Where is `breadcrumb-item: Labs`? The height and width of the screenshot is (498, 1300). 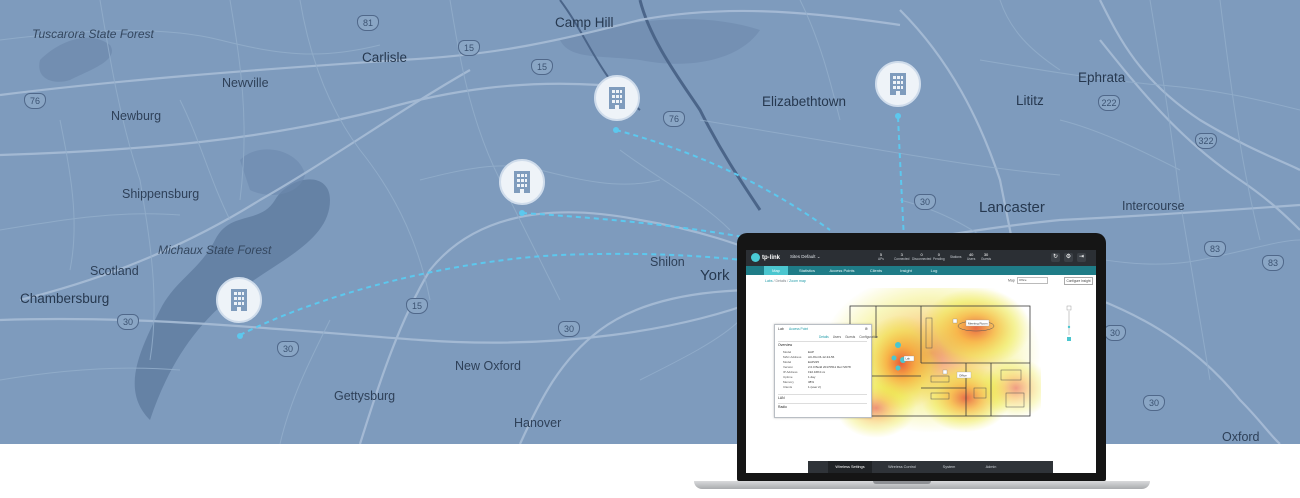 breadcrumb-item: Labs is located at coordinates (769, 281).